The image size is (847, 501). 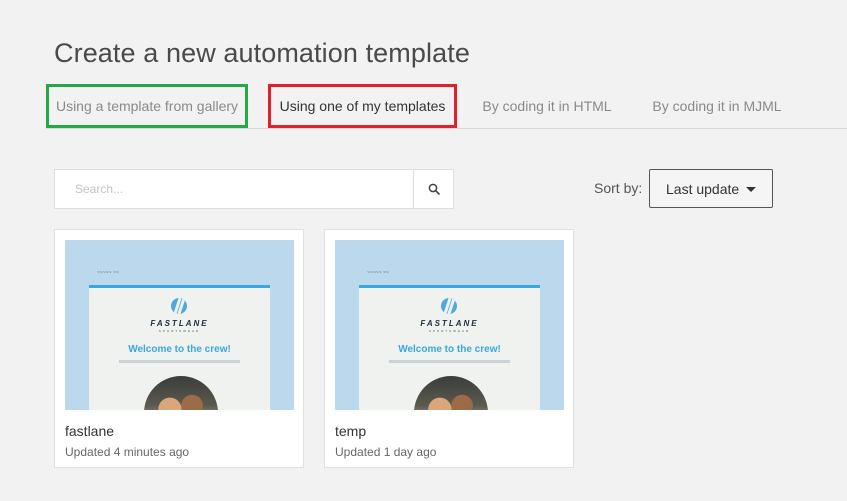 I want to click on tab-coding-mjml: By coding it in MJML, so click(x=717, y=106).